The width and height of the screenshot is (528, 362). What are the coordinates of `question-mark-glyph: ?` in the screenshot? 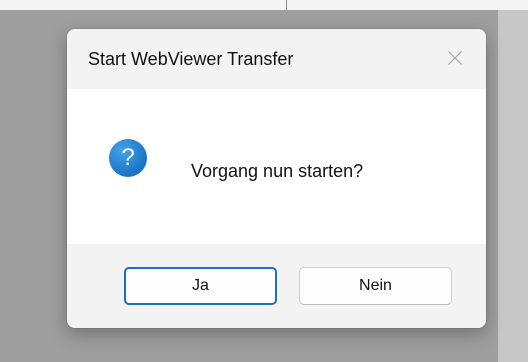 It's located at (128, 157).